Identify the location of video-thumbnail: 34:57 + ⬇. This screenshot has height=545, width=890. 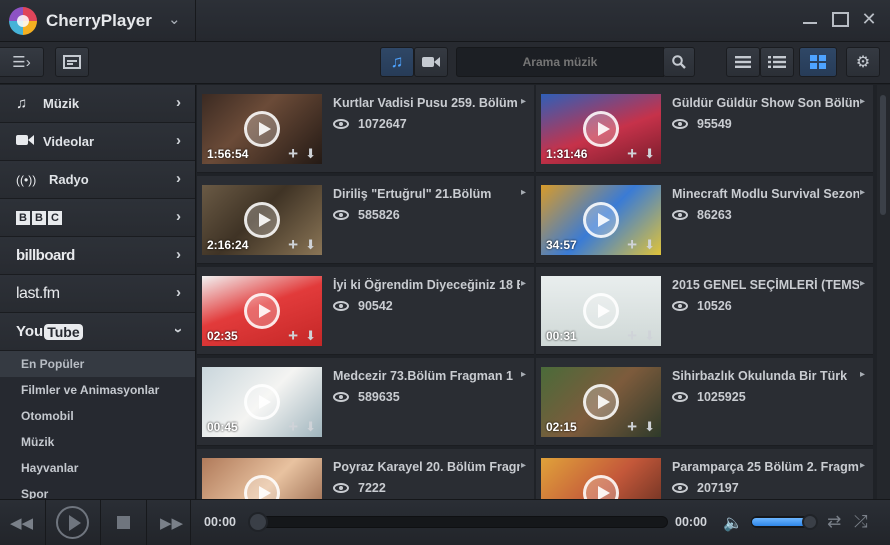
(601, 220).